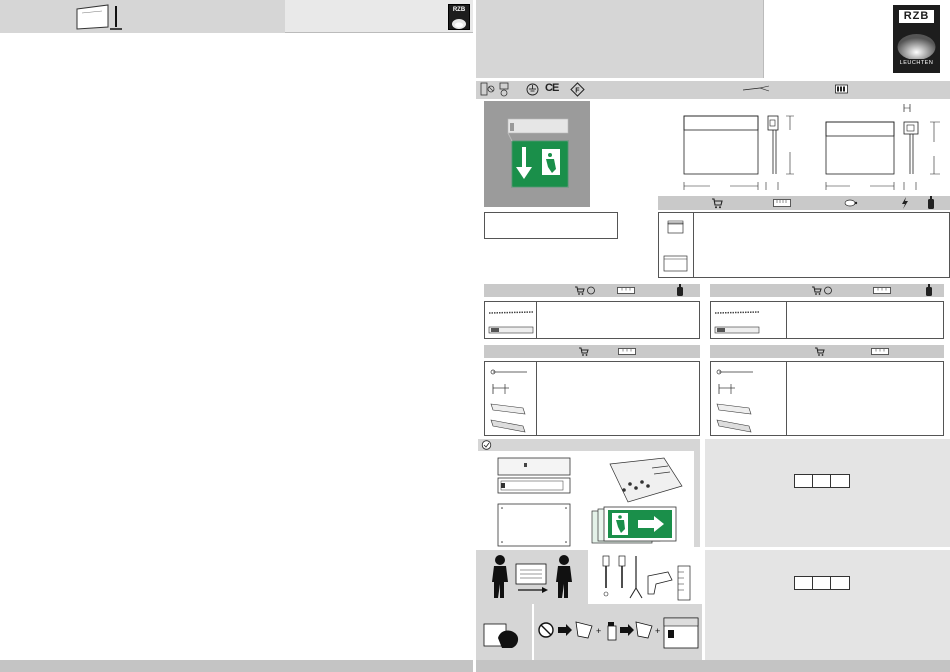  What do you see at coordinates (552, 88) in the screenshot?
I see `ce-mark-icon: CE` at bounding box center [552, 88].